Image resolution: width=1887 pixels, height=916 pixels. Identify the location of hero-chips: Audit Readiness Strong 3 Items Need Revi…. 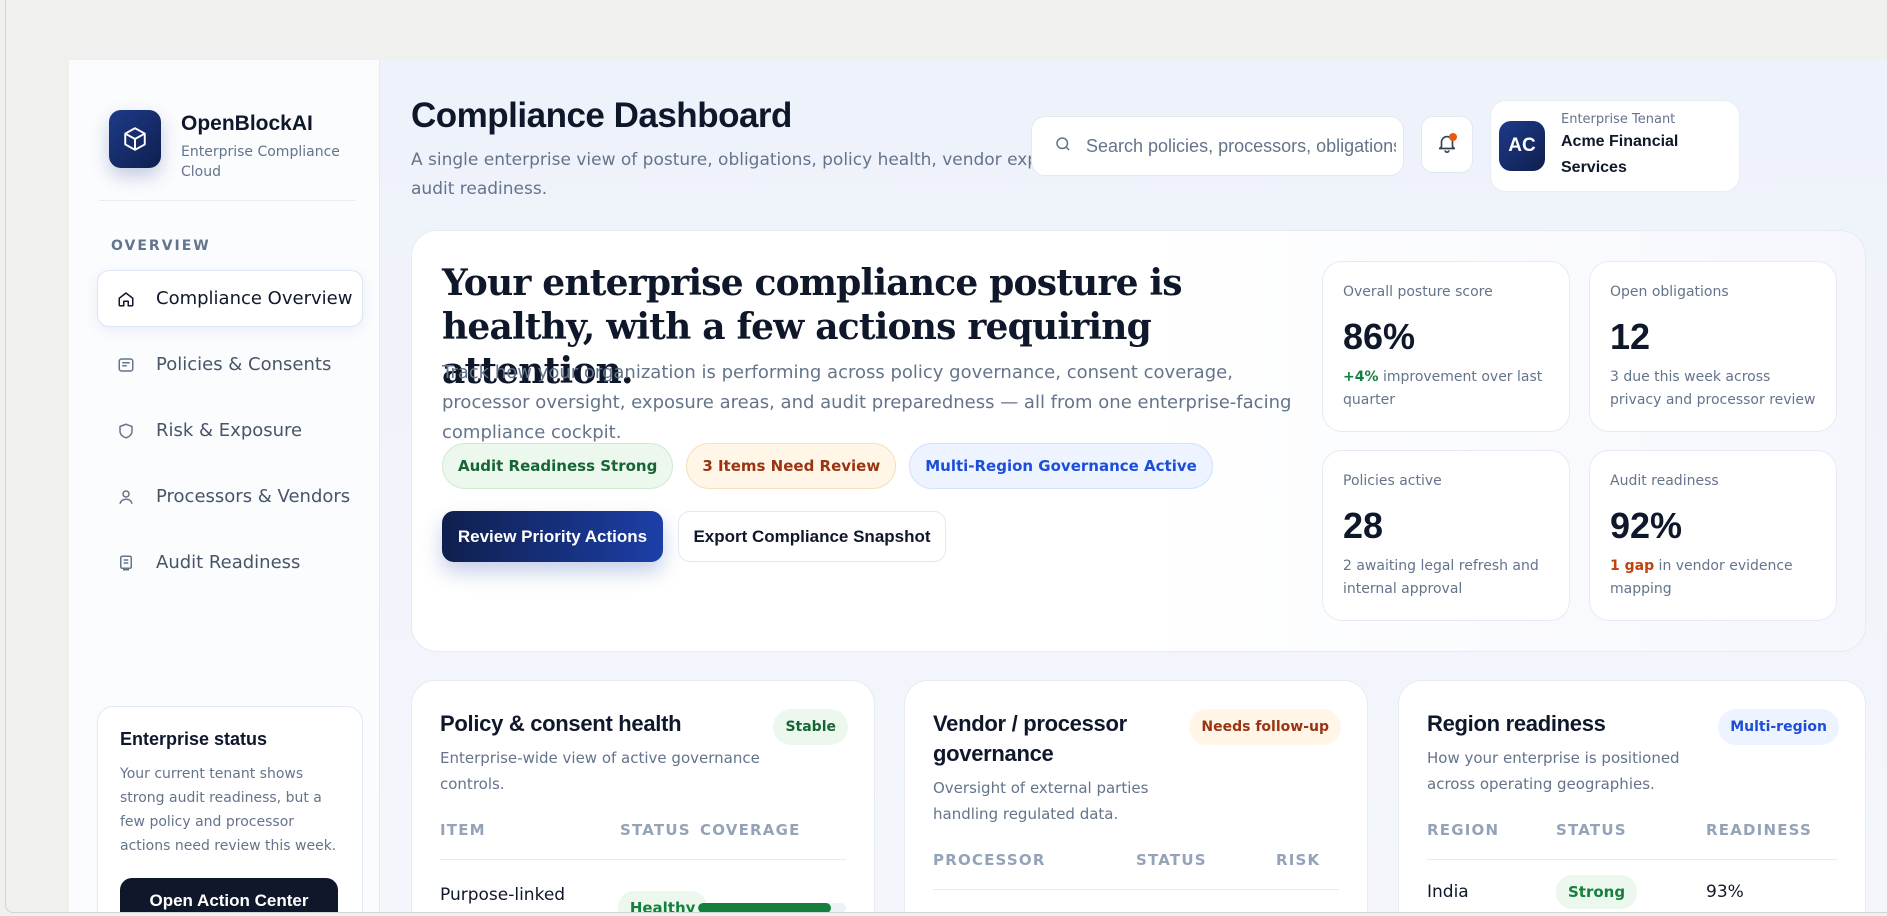
(827, 466).